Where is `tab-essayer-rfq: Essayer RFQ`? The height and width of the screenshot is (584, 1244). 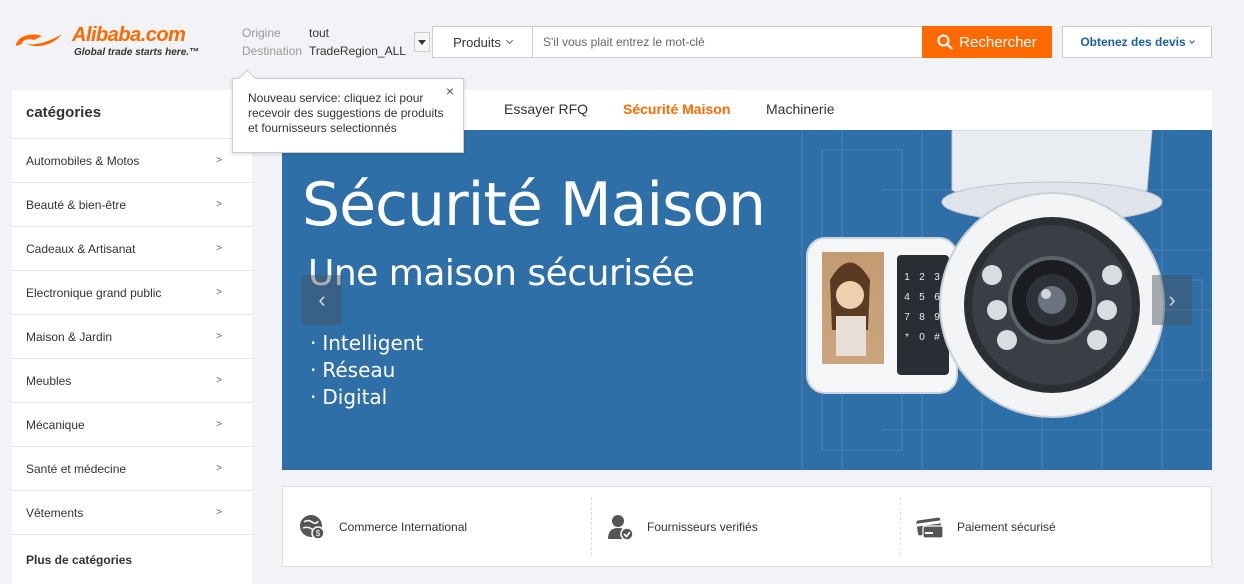
tab-essayer-rfq: Essayer RFQ is located at coordinates (546, 110).